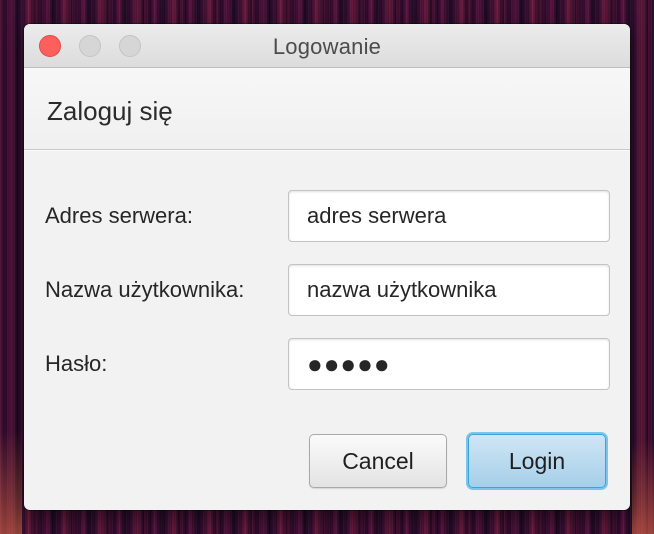 The width and height of the screenshot is (654, 534). I want to click on title-bar: Logowanie, so click(327, 46).